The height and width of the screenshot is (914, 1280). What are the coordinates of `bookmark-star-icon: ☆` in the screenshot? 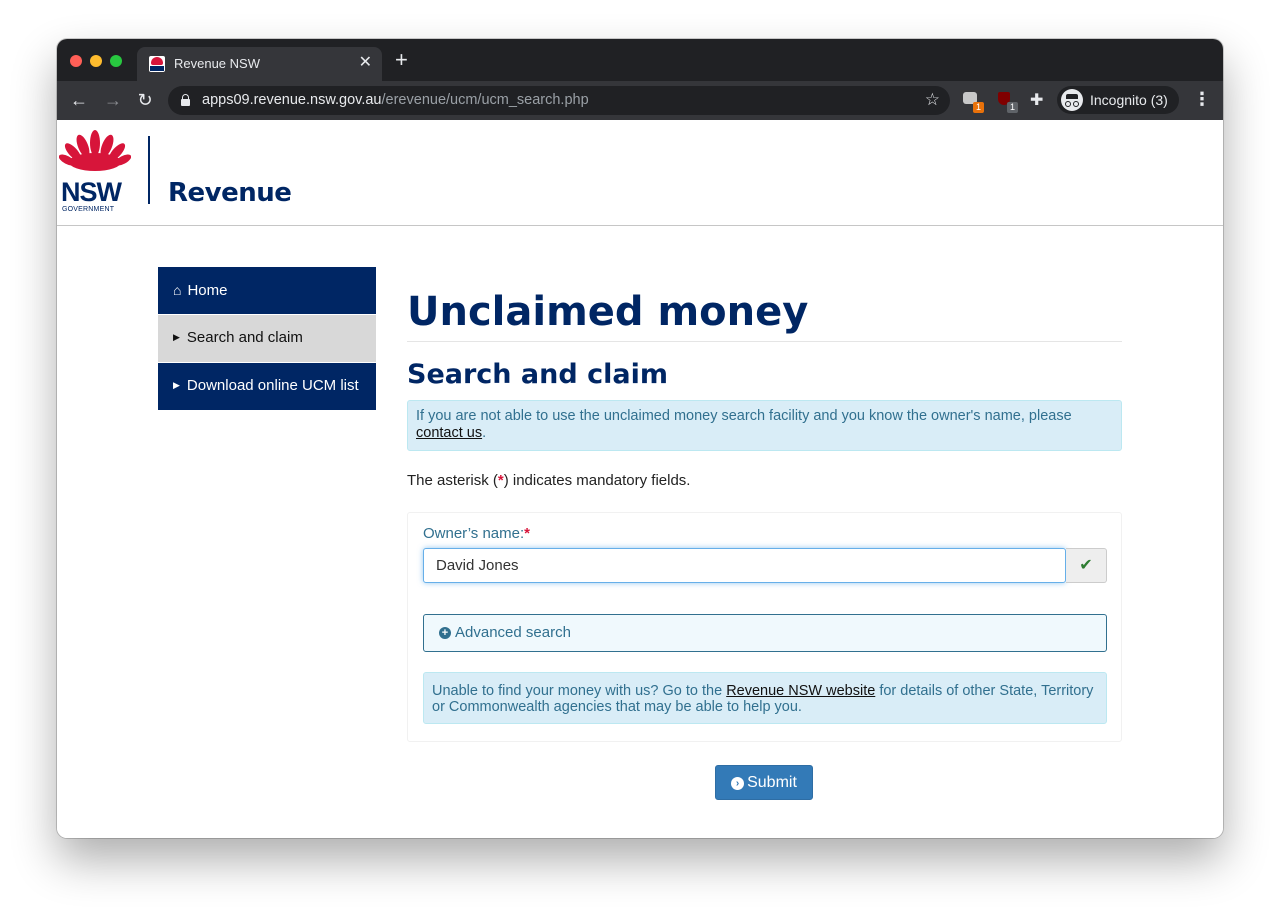 It's located at (932, 100).